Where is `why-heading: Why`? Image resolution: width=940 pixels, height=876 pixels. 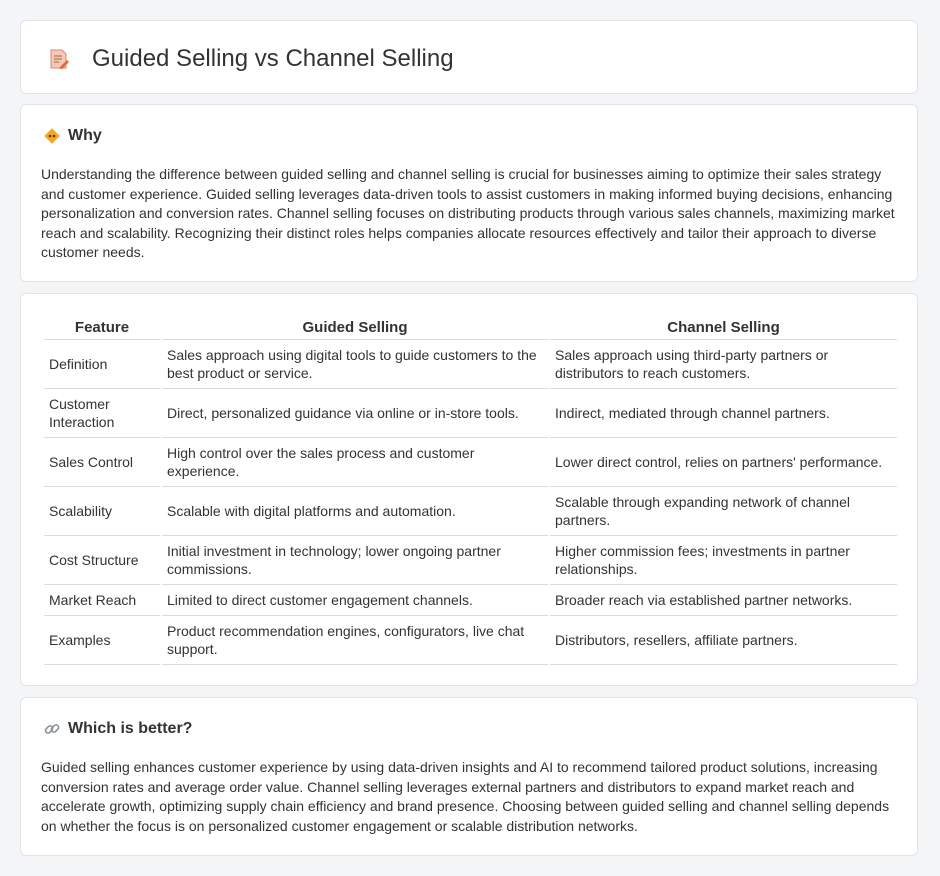
why-heading: Why is located at coordinates (85, 135).